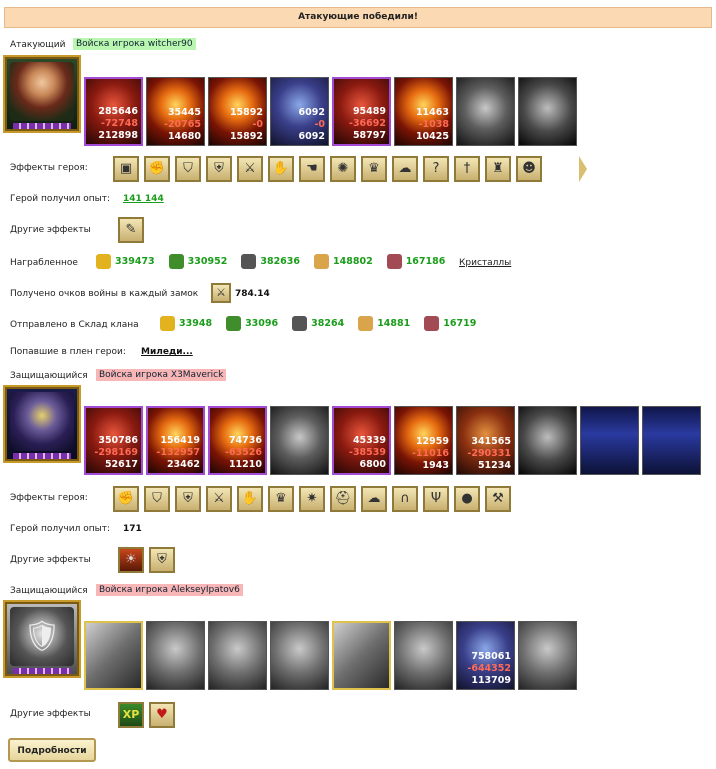 This screenshot has width=716, height=769. What do you see at coordinates (246, 136) in the screenshot?
I see `unit-remaining-count: 15892` at bounding box center [246, 136].